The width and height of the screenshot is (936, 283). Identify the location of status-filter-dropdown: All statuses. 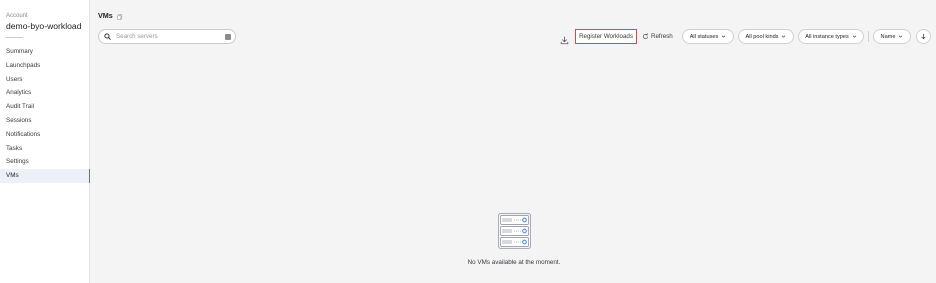
(708, 36).